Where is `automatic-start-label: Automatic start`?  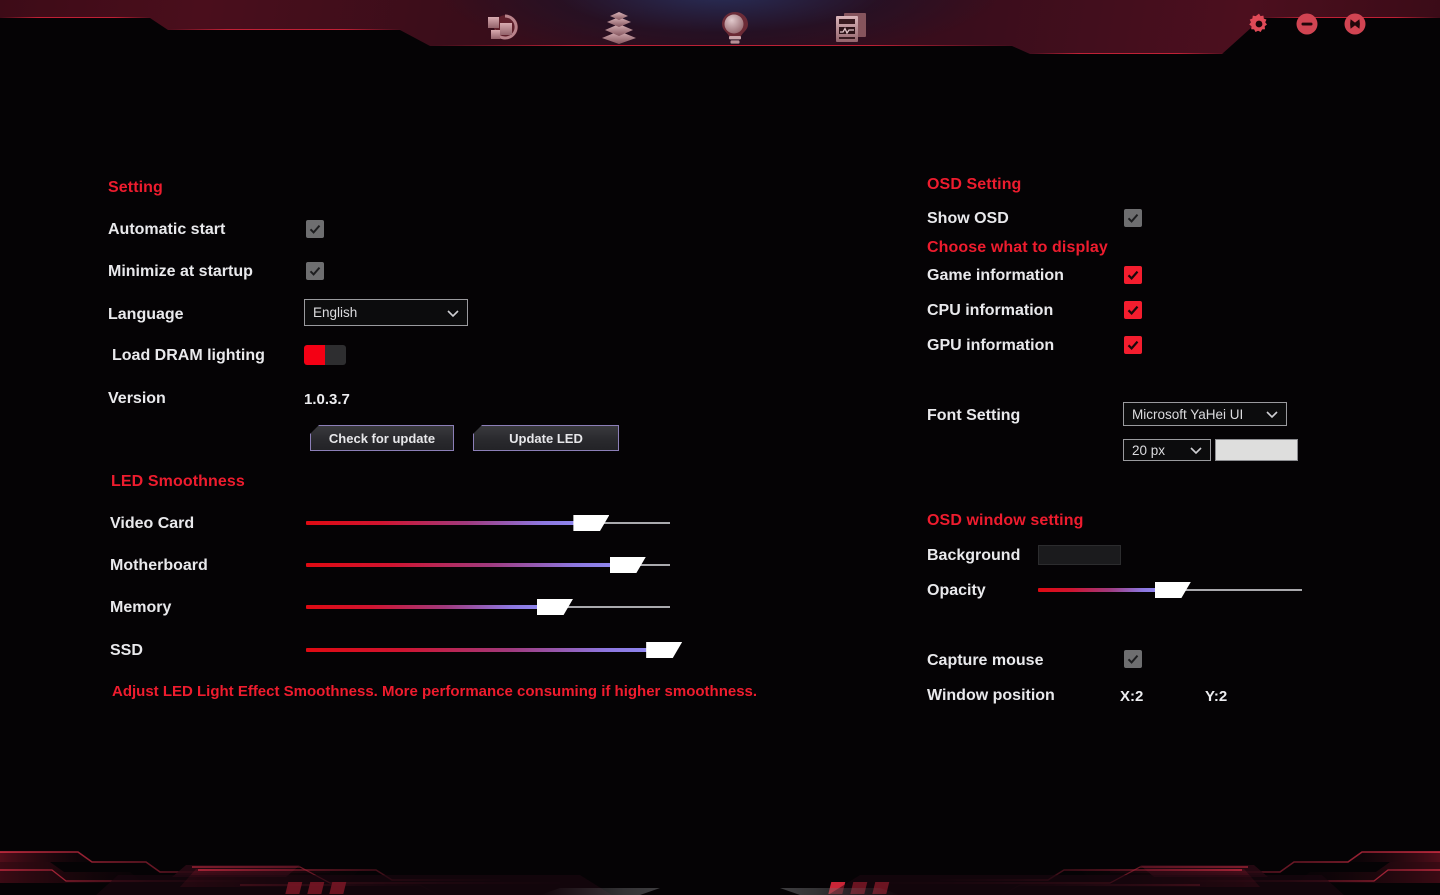
automatic-start-label: Automatic start is located at coordinates (167, 229).